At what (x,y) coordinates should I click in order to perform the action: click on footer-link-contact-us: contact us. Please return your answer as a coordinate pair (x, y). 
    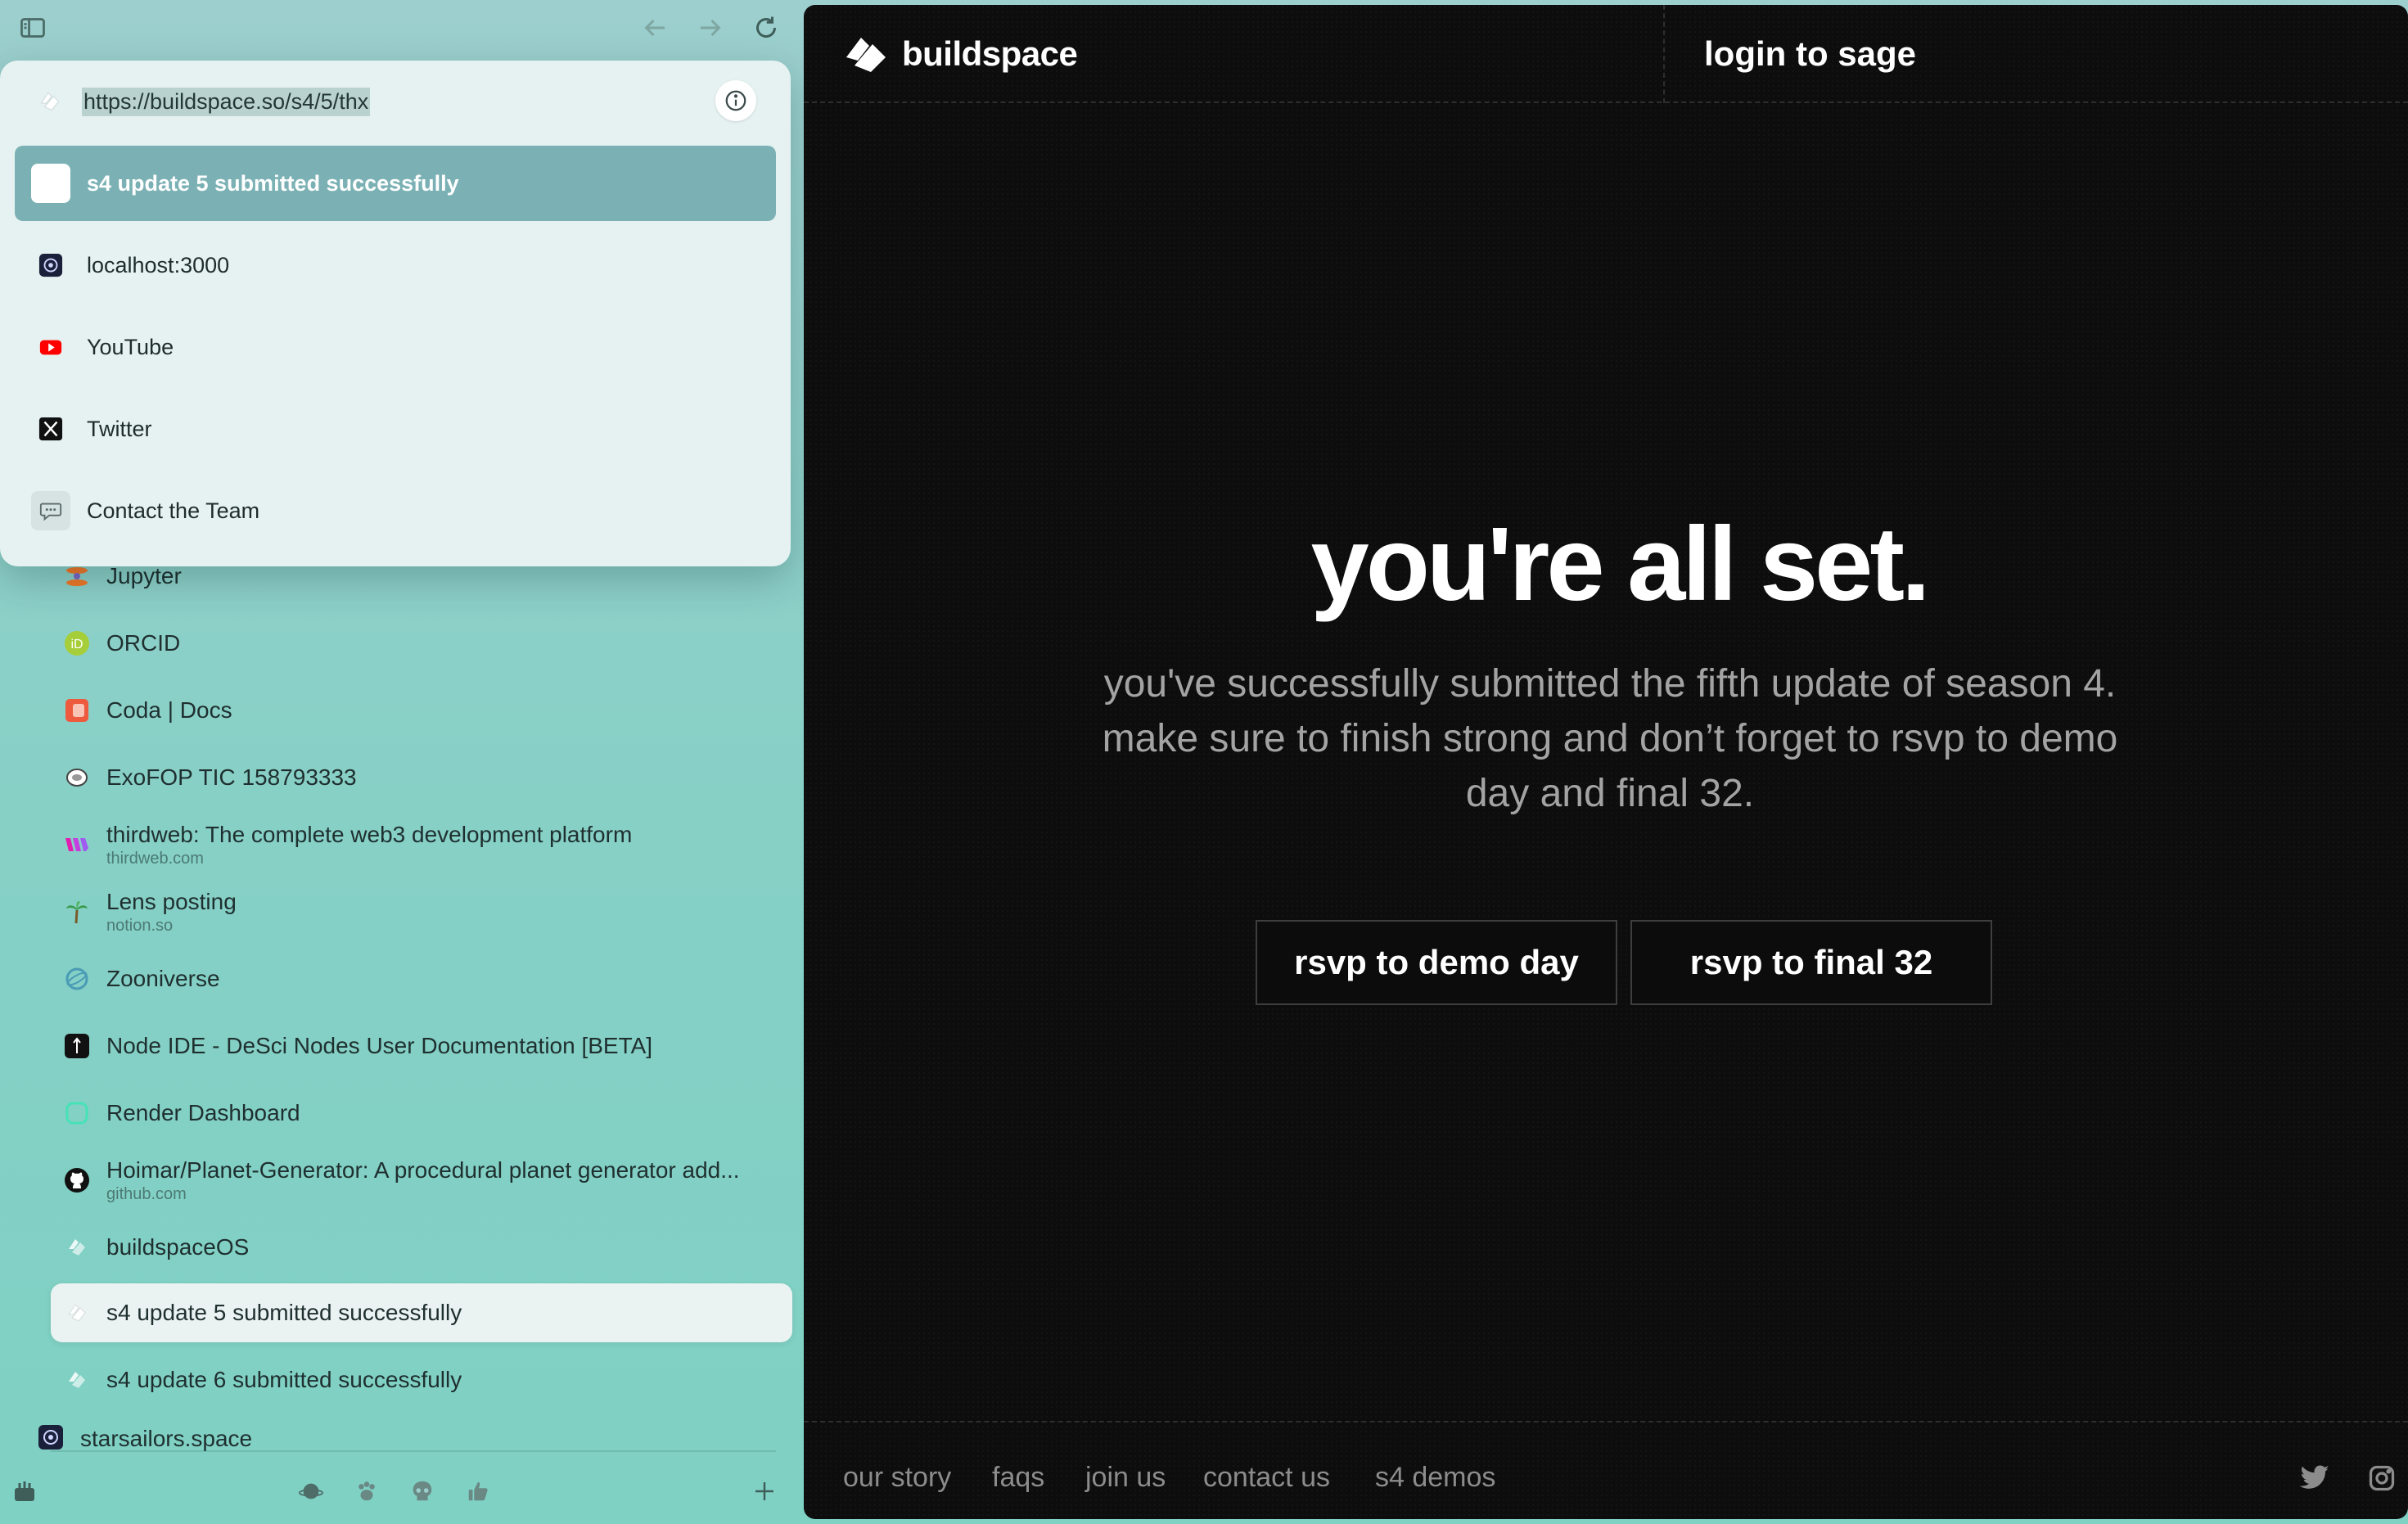
    Looking at the image, I should click on (1266, 1478).